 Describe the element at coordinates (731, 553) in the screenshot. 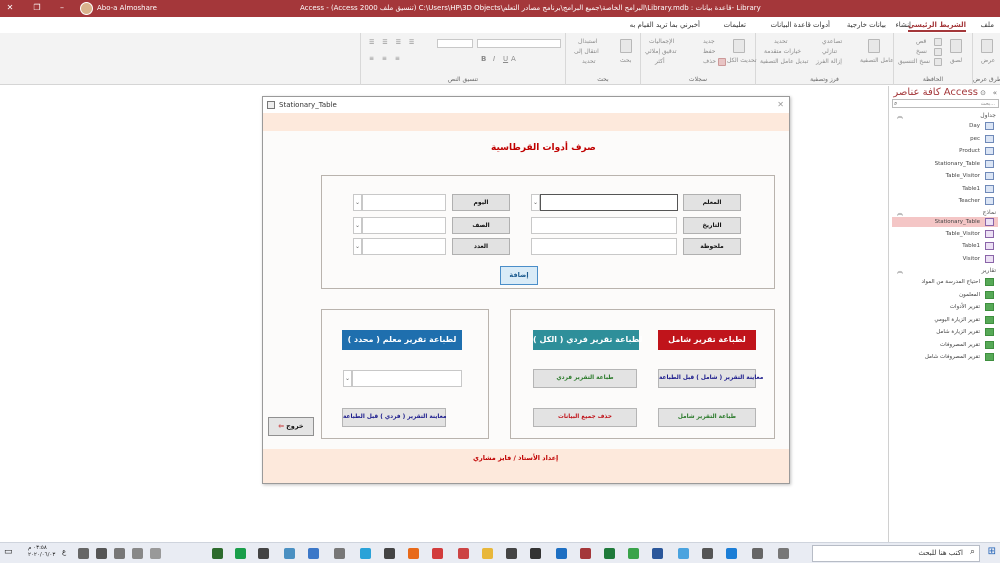

I see `edge-icon` at that location.